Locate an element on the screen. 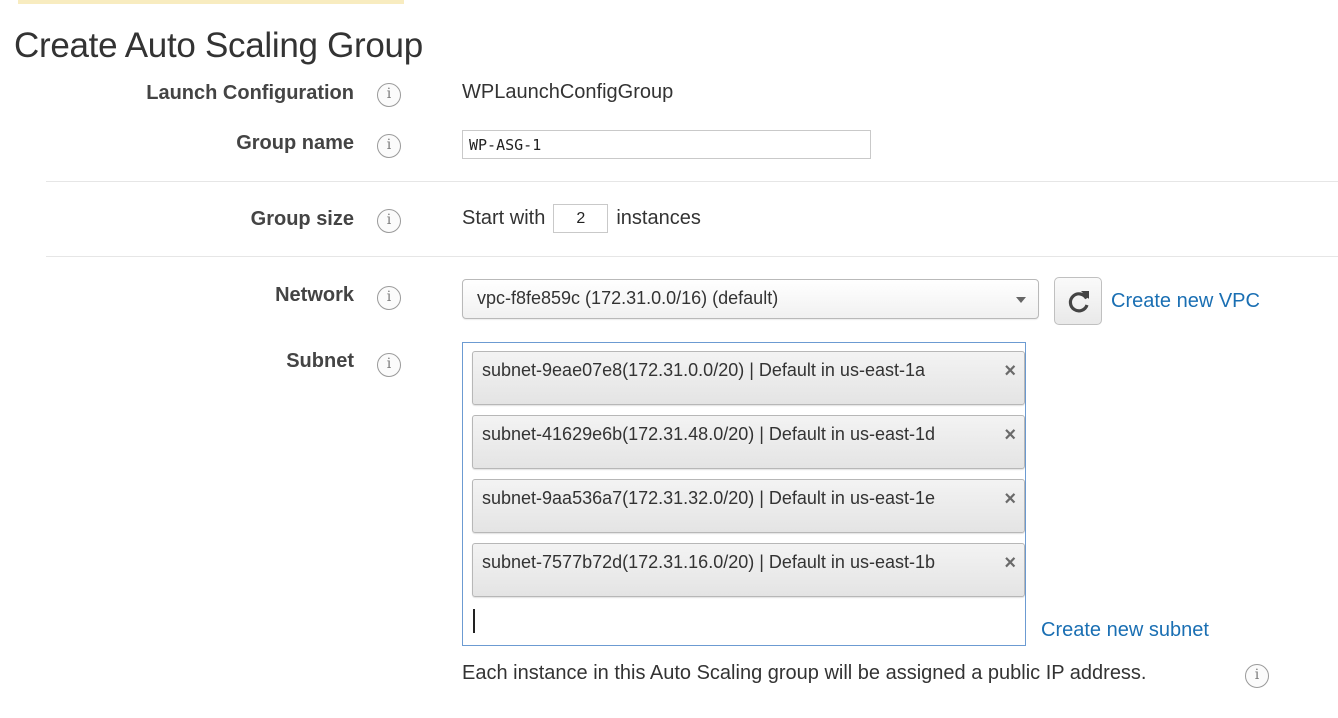 The width and height of the screenshot is (1338, 718). text-caret is located at coordinates (474, 621).